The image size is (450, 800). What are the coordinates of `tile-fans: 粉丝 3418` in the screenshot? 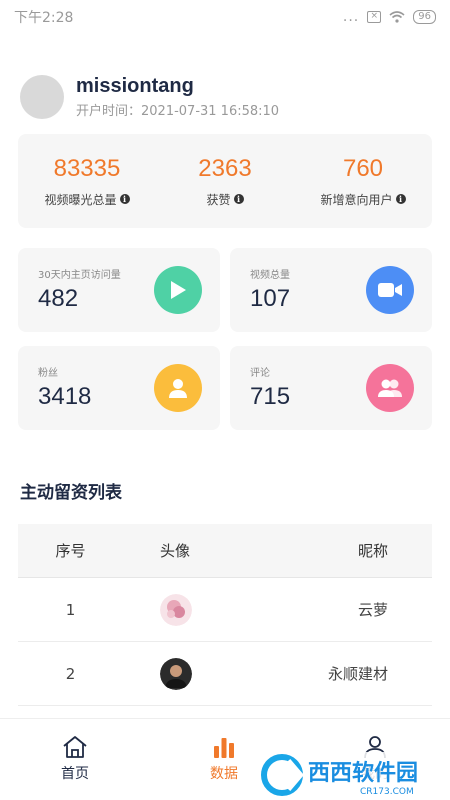 It's located at (119, 388).